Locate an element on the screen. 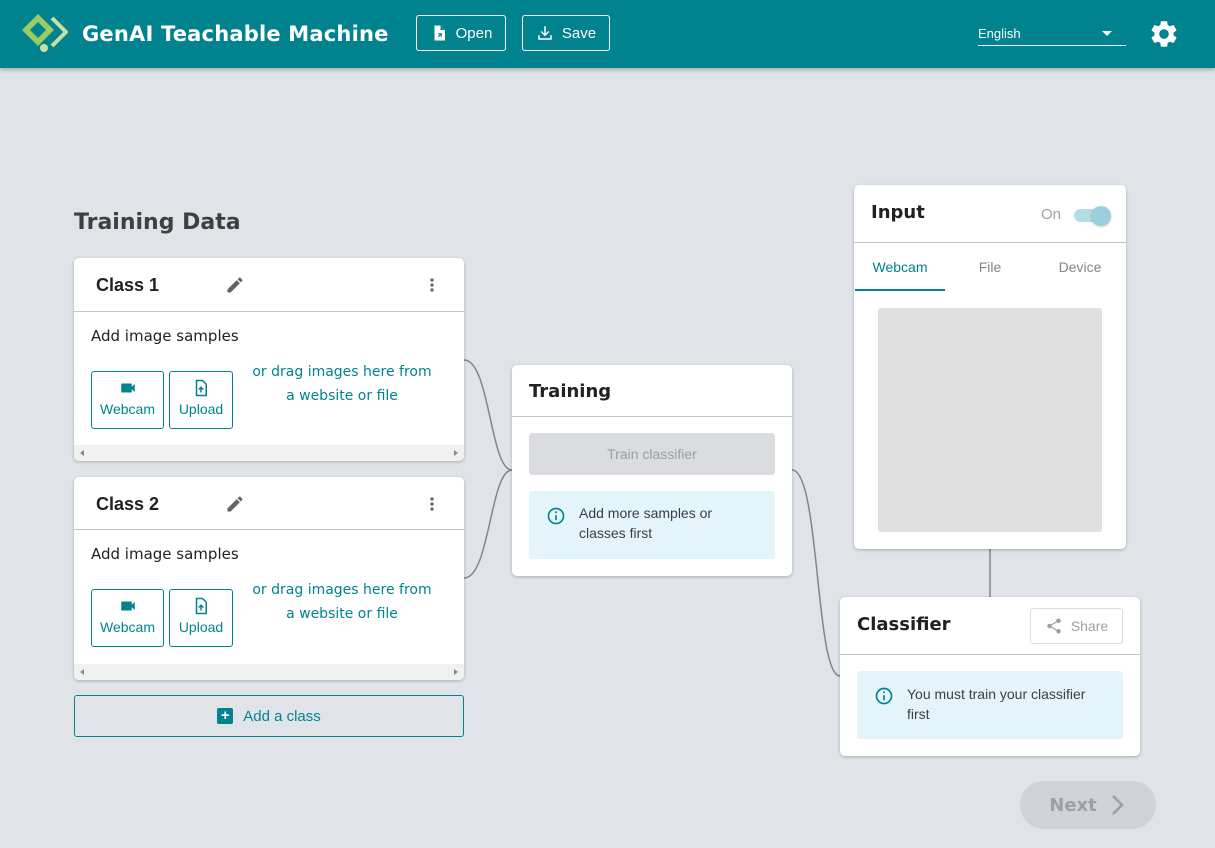 The image size is (1215, 848). tab-file: File is located at coordinates (990, 267).